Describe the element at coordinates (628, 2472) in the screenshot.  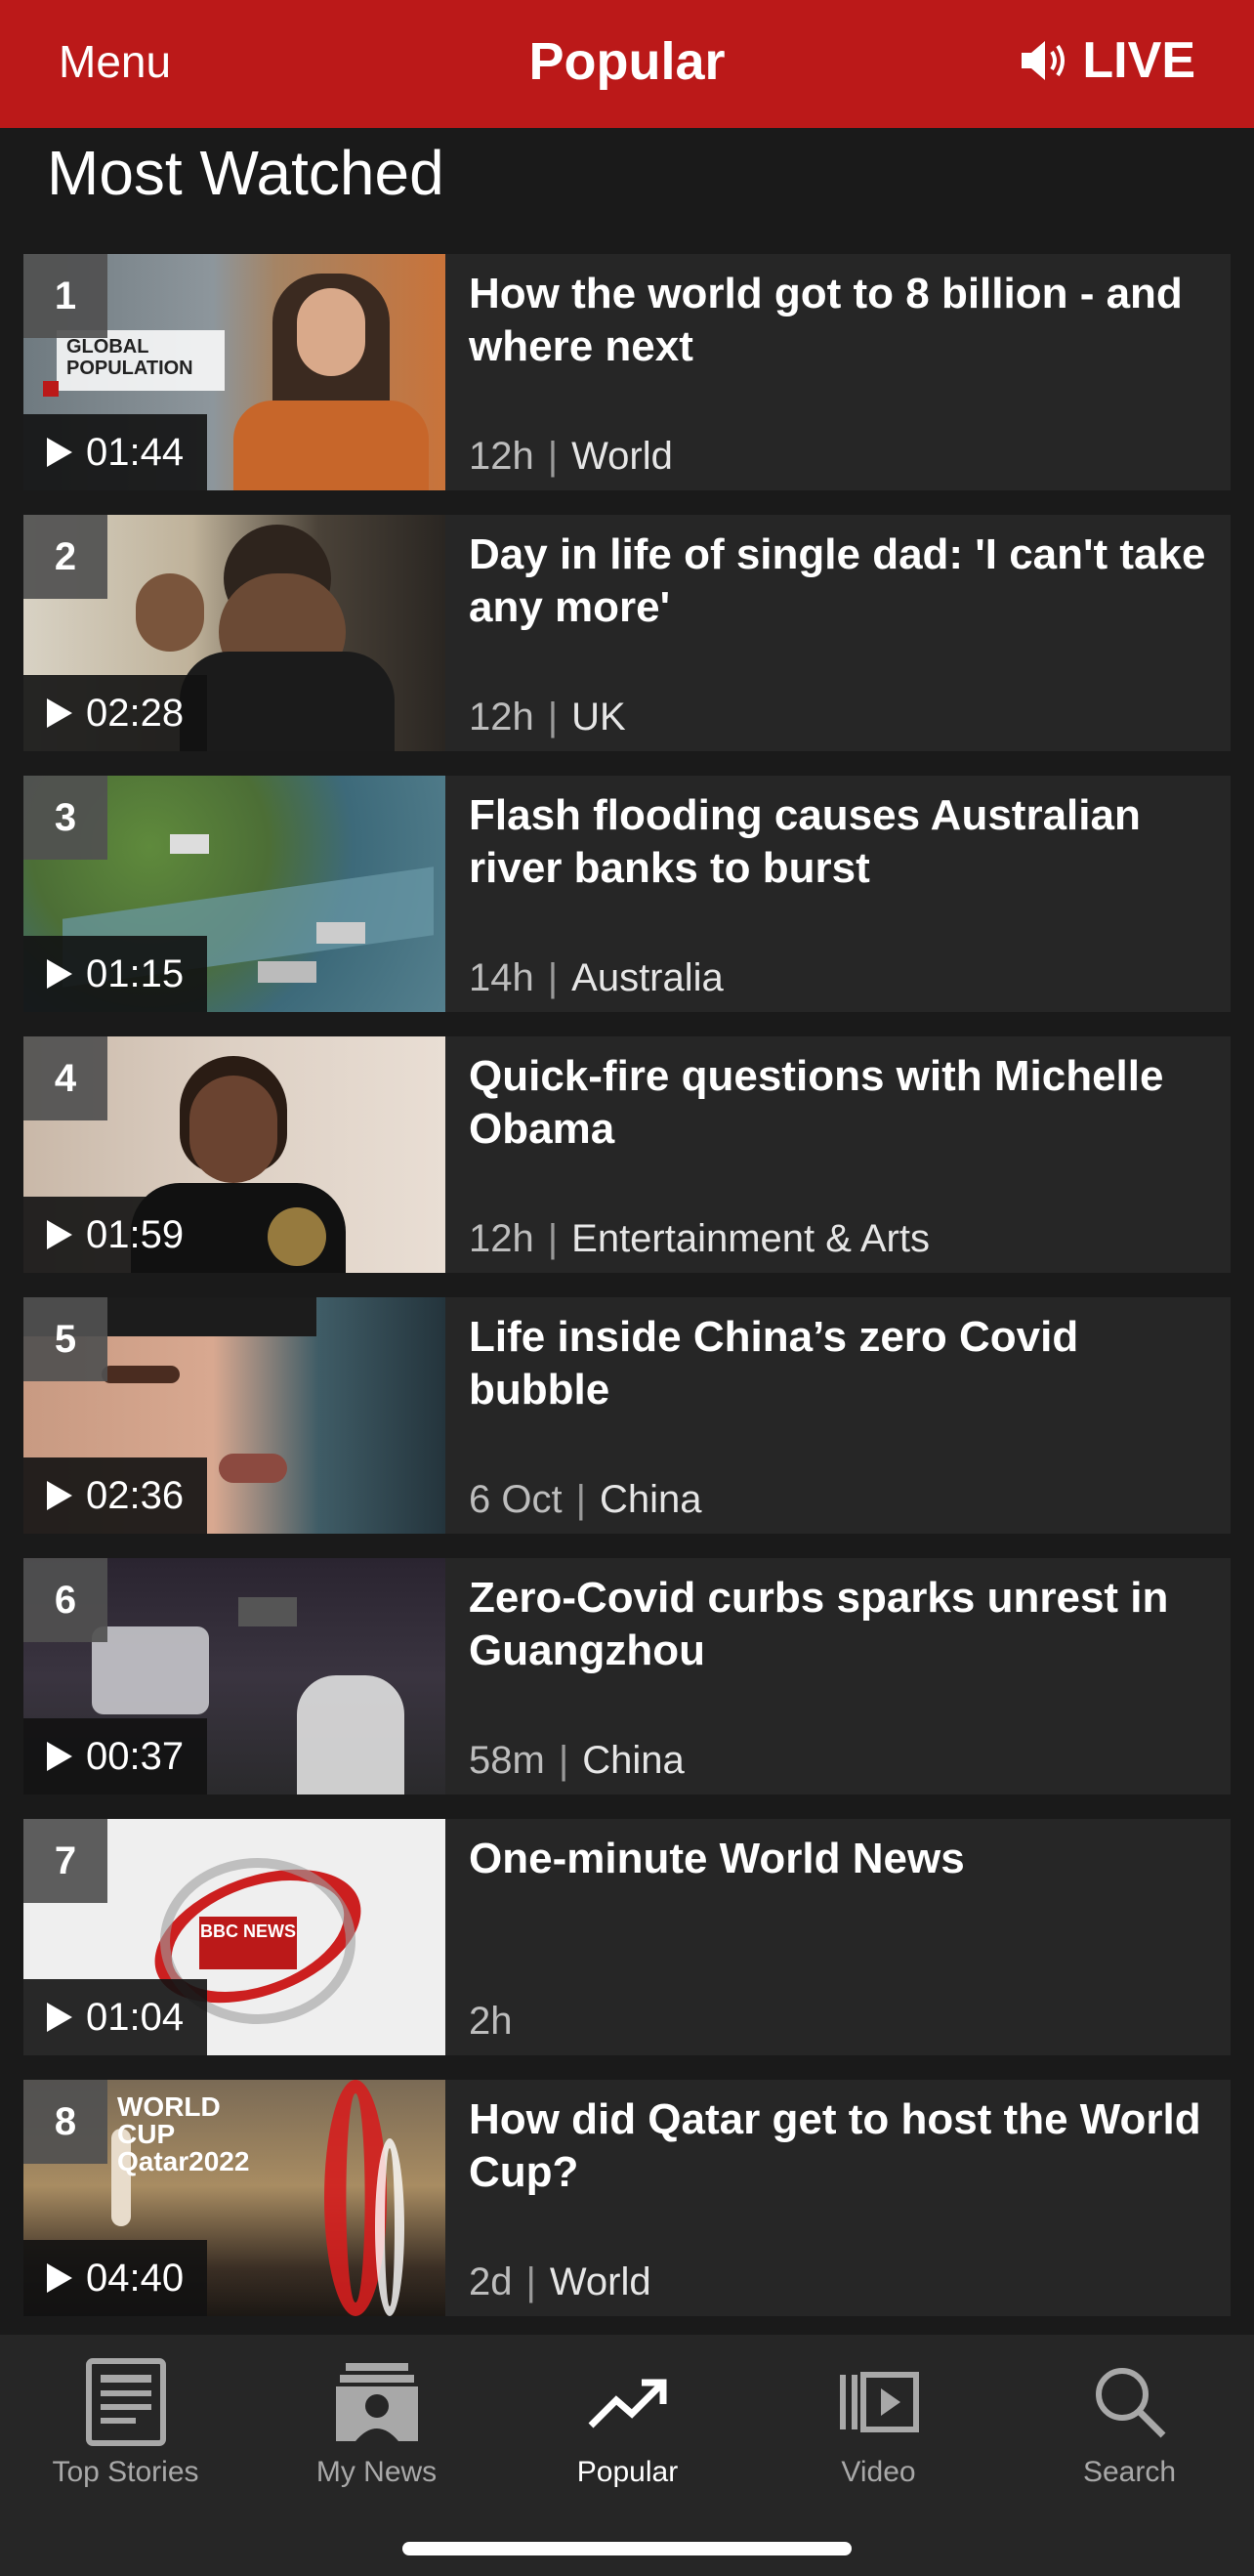
I see `tab-label: Popular` at that location.